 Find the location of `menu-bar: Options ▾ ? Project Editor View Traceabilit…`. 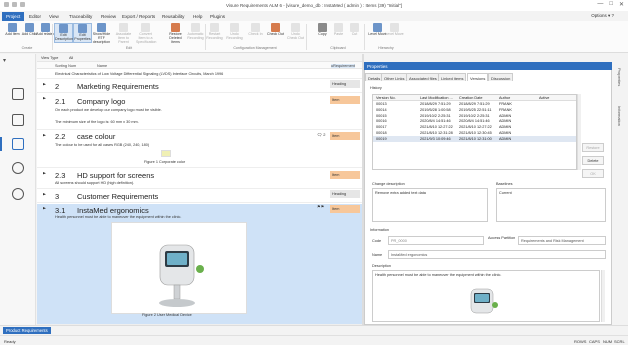

menu-bar: Options ▾ ? Project Editor View Traceabilit… is located at coordinates (314, 16).